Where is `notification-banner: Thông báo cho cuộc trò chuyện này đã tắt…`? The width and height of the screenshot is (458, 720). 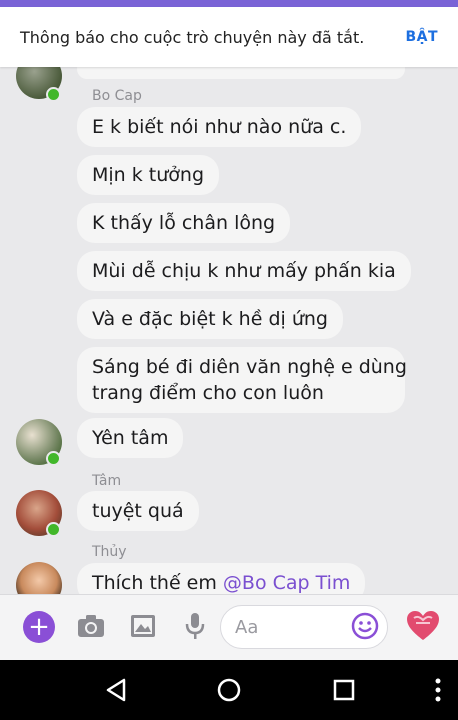 notification-banner: Thông báo cho cuộc trò chuyện này đã tắt… is located at coordinates (229, 37).